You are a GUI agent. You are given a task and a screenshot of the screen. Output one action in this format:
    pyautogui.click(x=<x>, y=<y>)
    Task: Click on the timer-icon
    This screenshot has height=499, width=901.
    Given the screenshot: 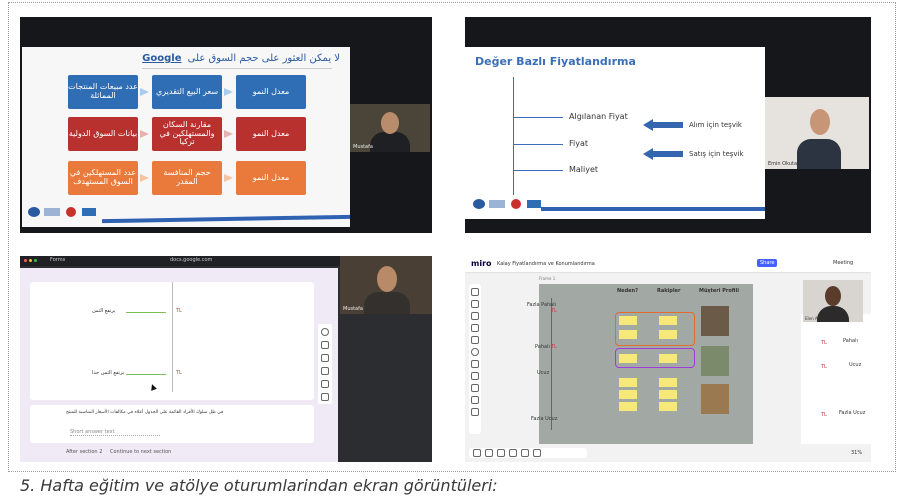 What is the action you would take?
    pyautogui.click(x=537, y=453)
    